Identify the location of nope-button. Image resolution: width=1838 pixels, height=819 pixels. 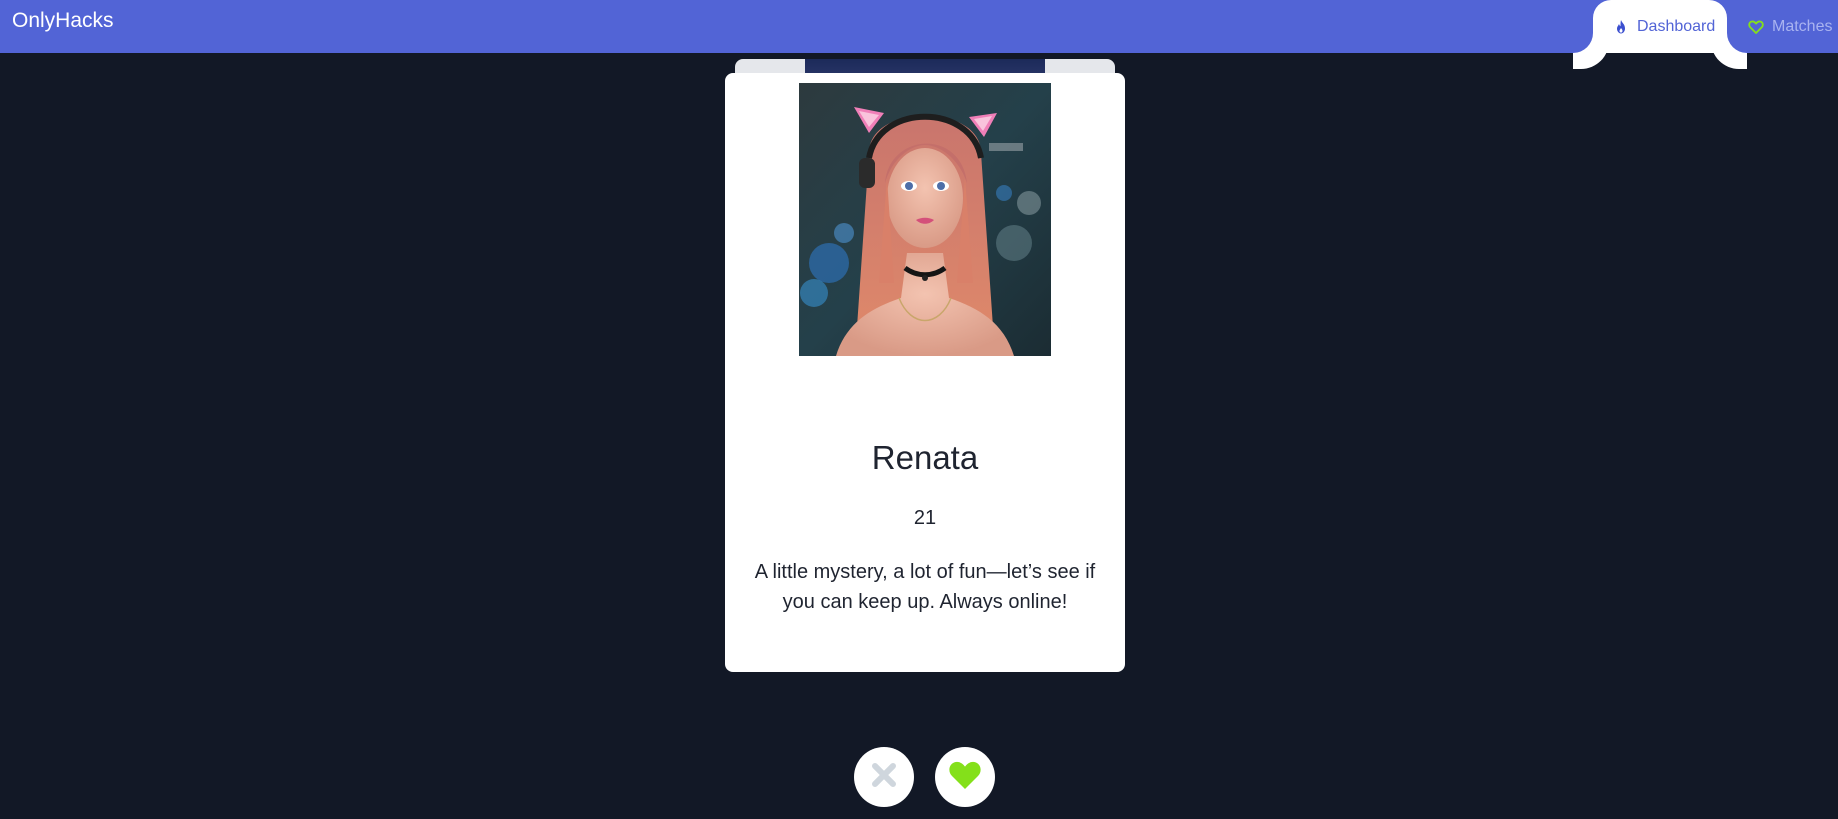
(884, 777).